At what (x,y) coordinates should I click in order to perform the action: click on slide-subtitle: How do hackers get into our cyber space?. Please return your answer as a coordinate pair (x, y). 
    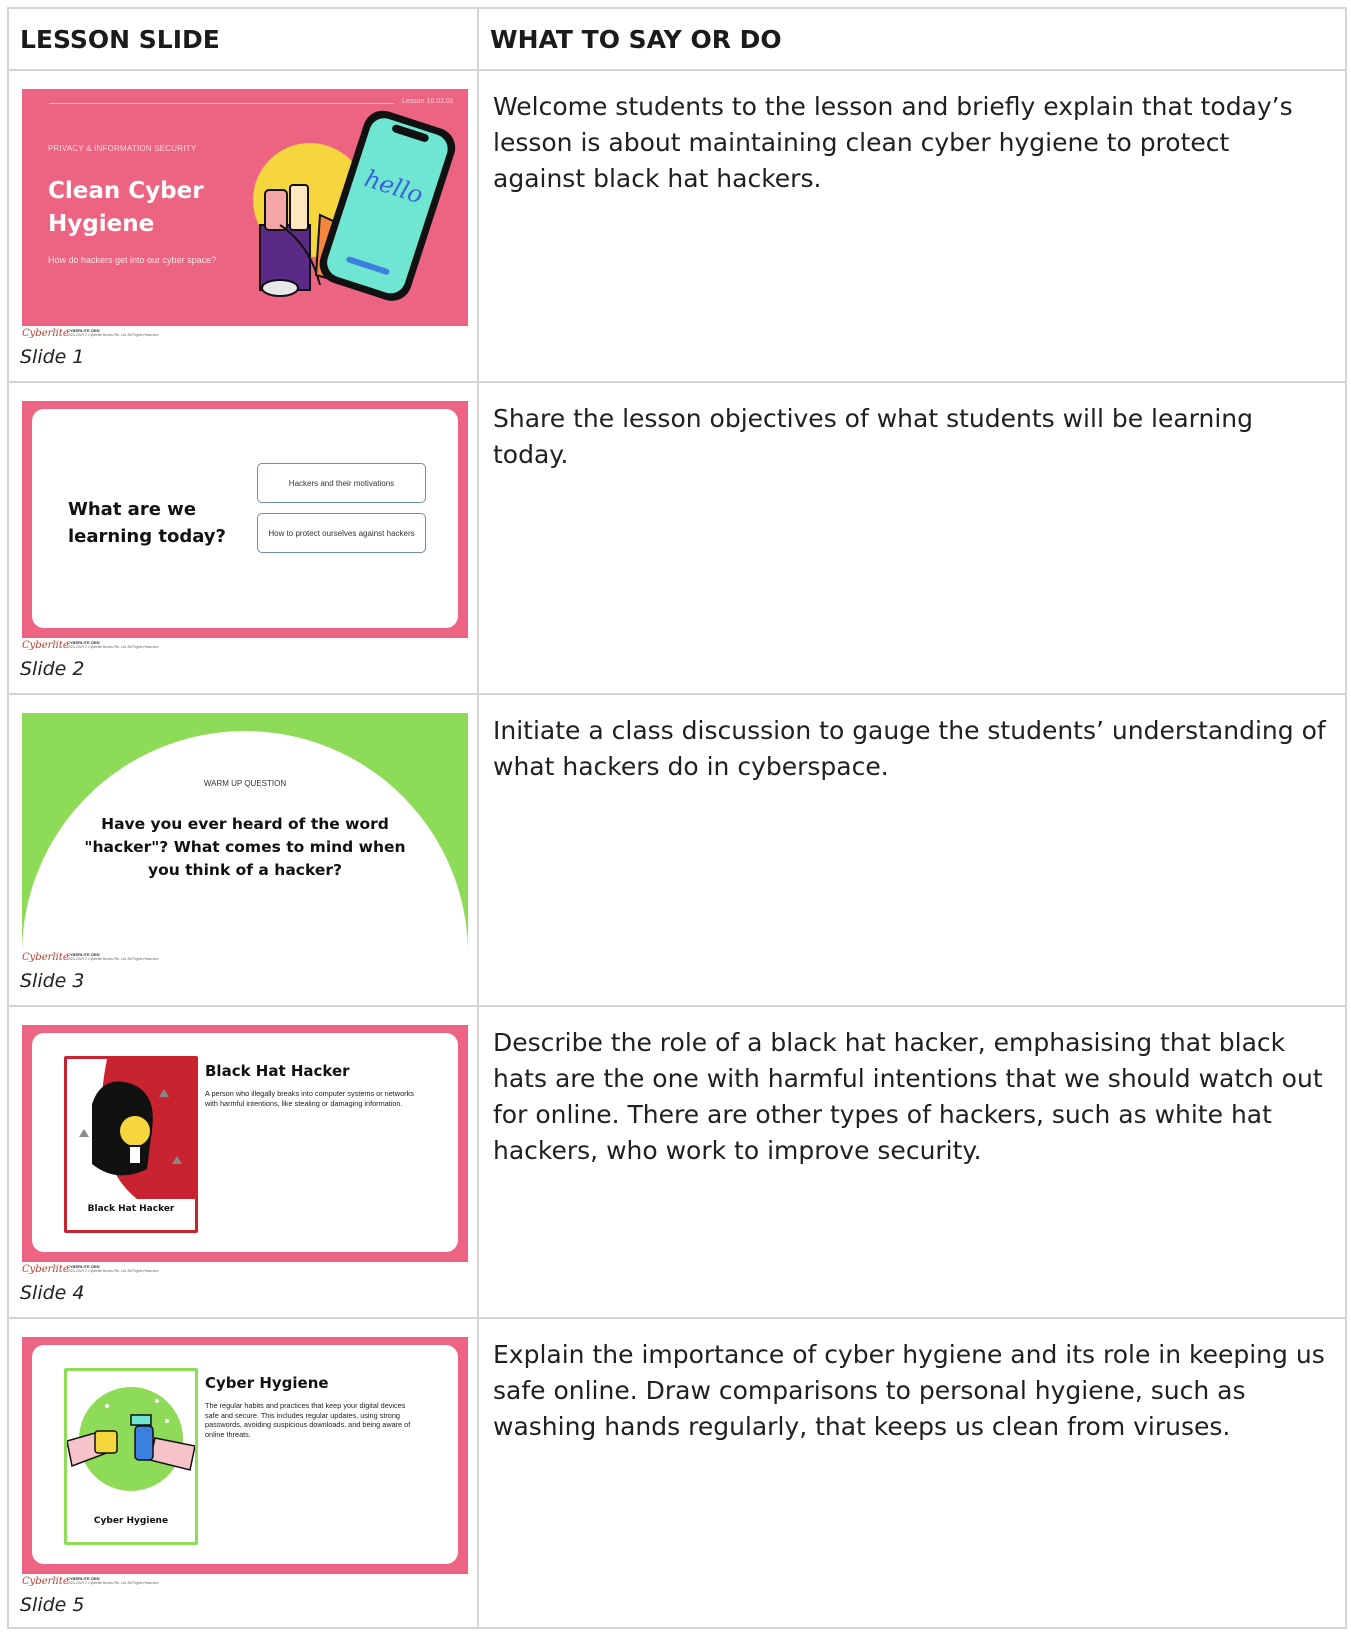
    Looking at the image, I should click on (132, 260).